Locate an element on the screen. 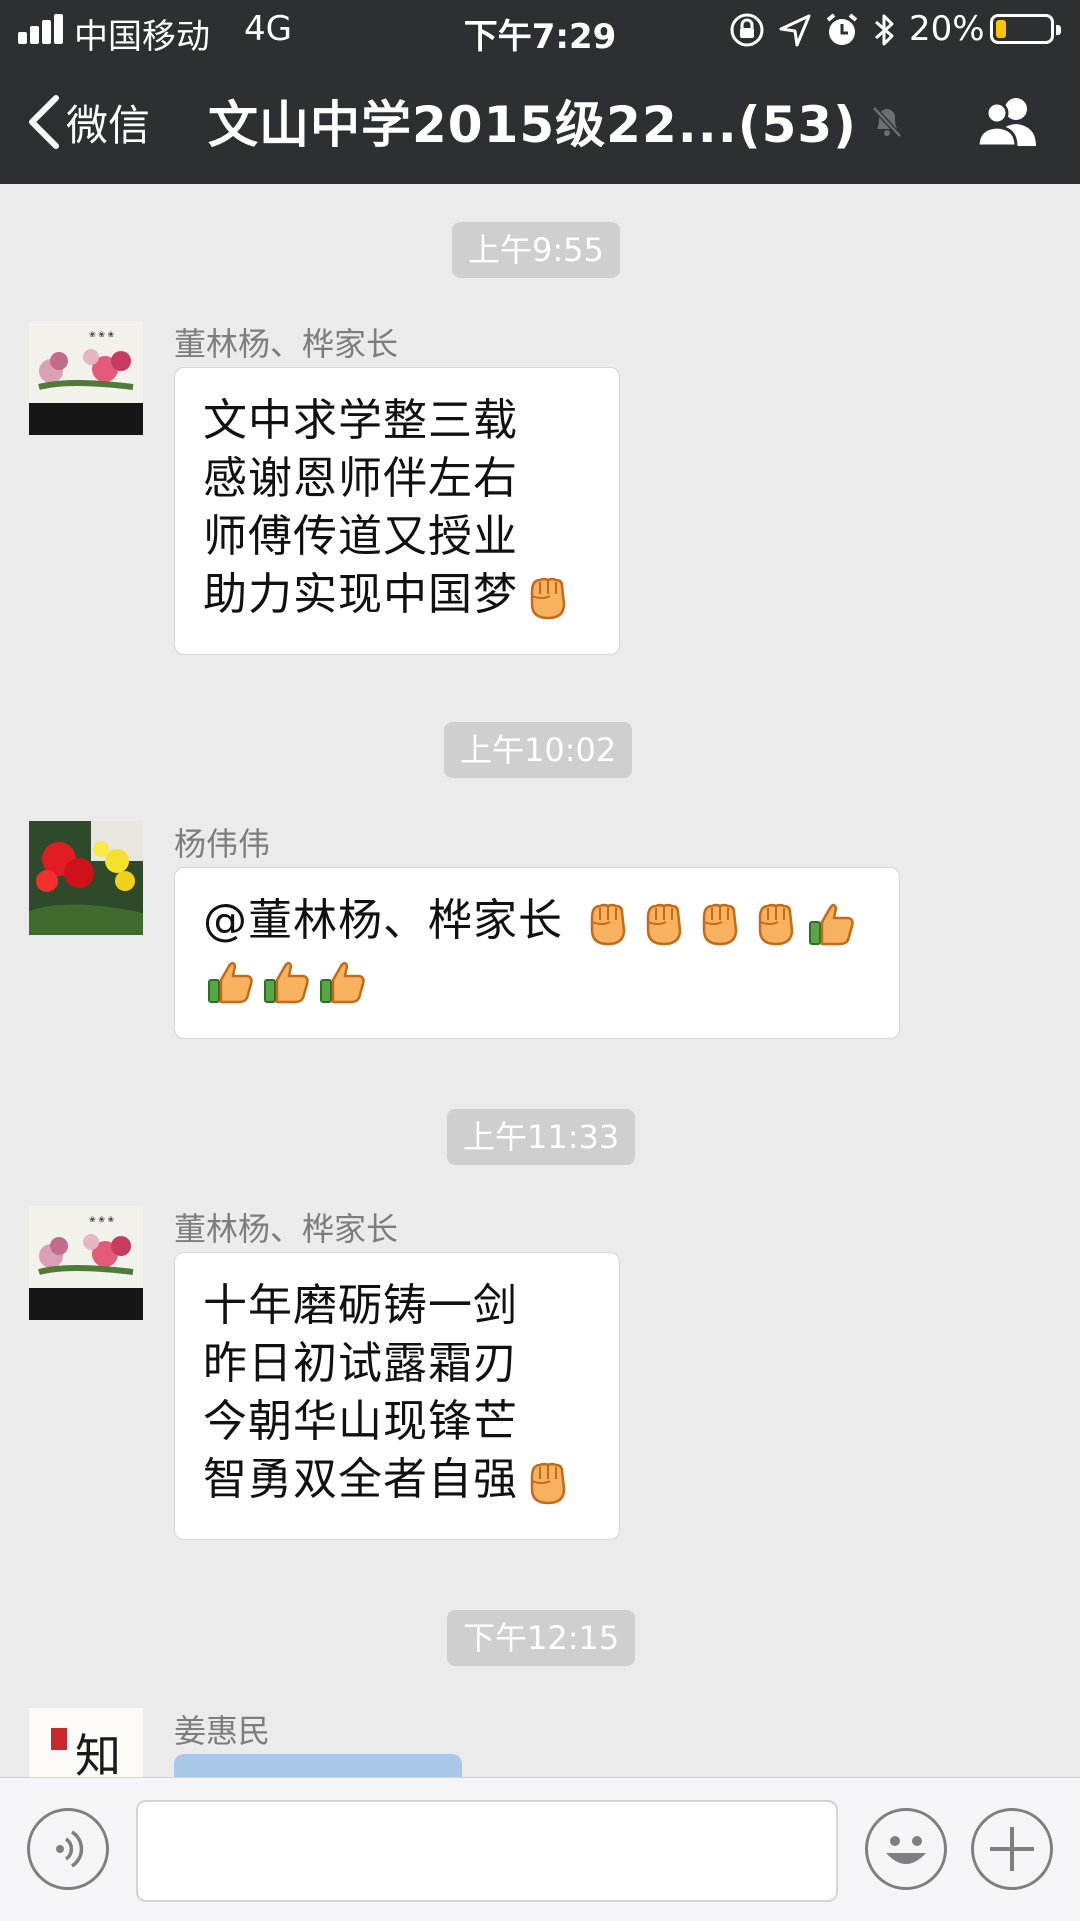  plus-icon is located at coordinates (1012, 1849).